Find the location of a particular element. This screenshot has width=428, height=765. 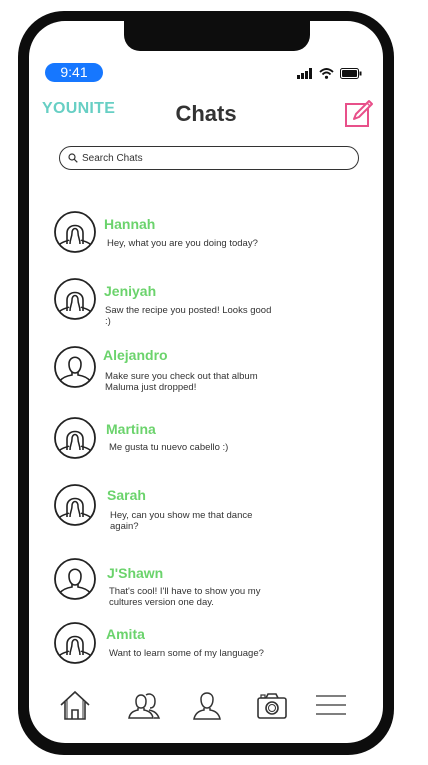

tab-profile is located at coordinates (207, 707).